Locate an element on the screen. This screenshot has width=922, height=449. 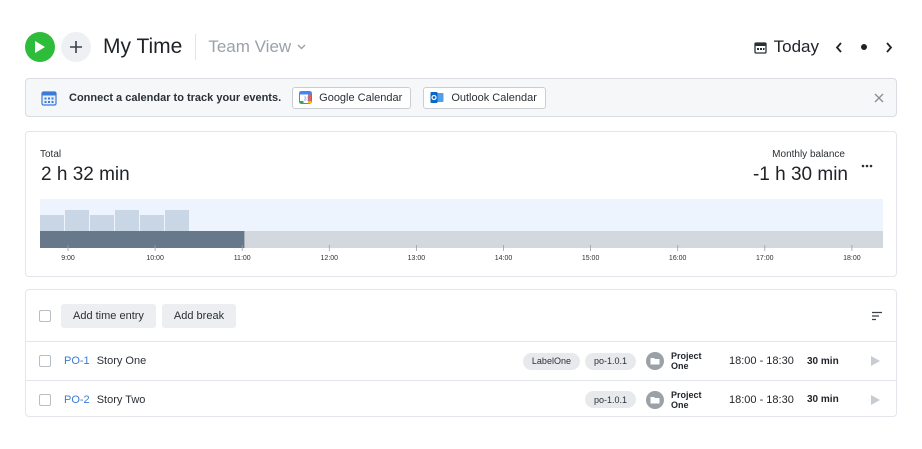
today-button: Today is located at coordinates (786, 47).